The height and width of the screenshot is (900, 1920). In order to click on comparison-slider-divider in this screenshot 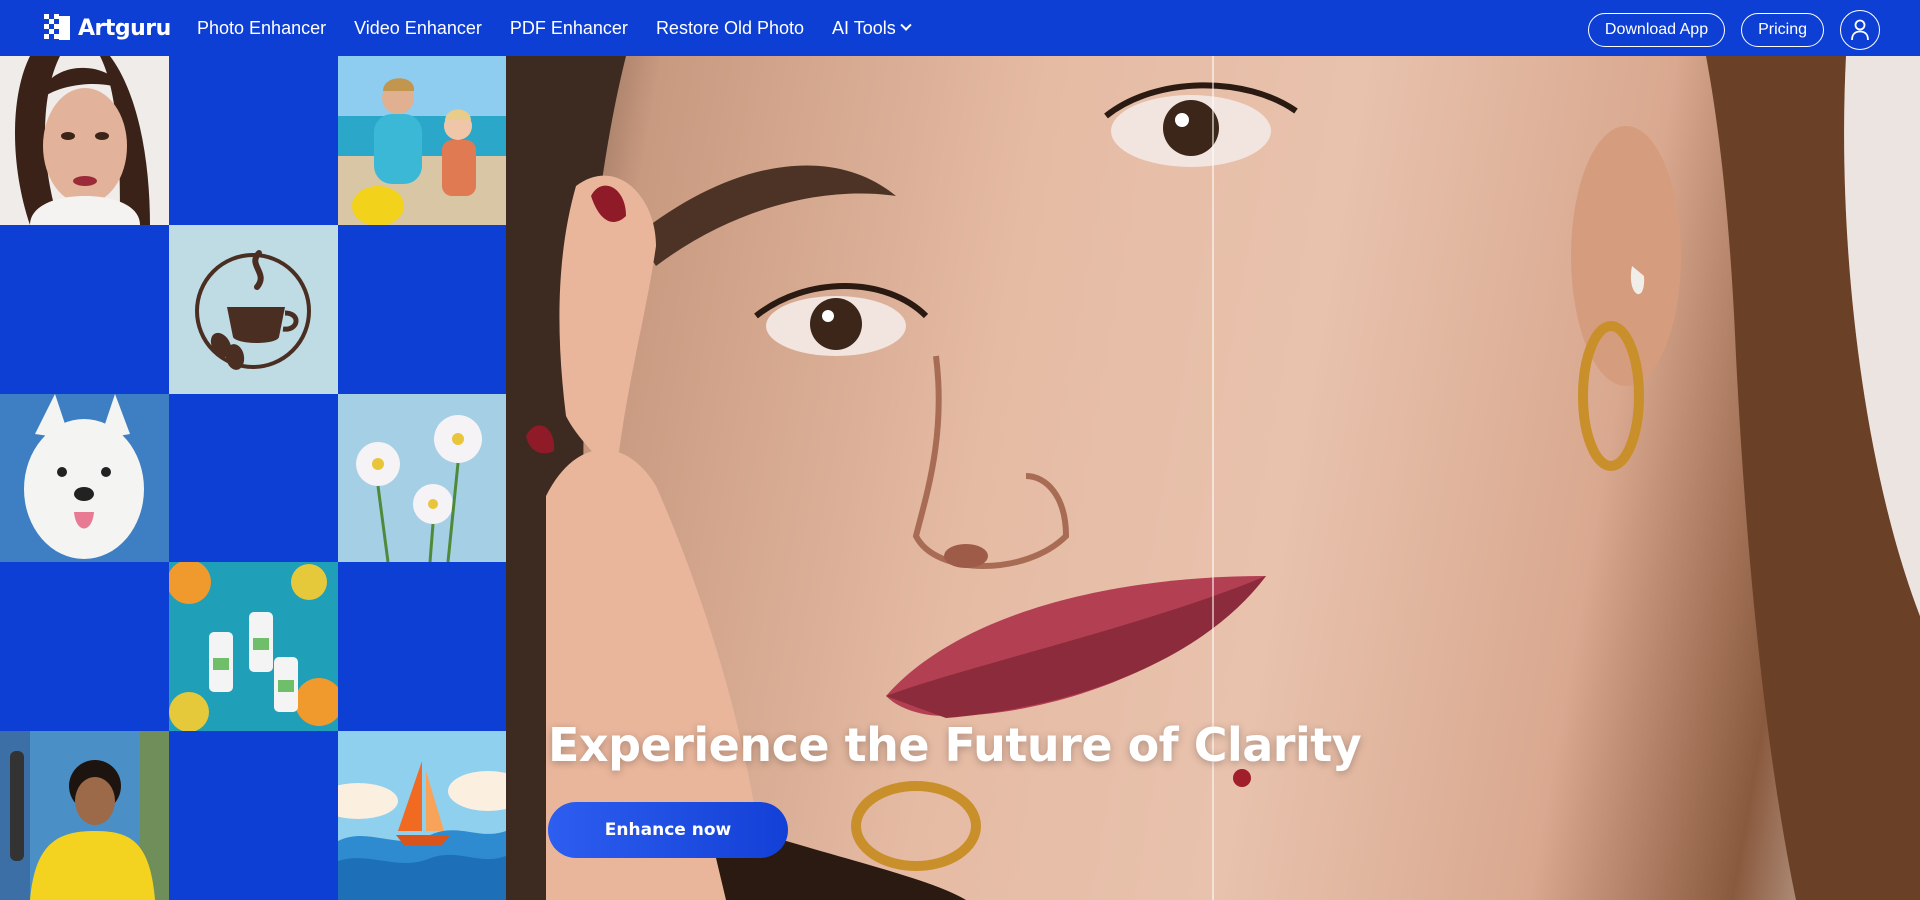, I will do `click(1213, 478)`.